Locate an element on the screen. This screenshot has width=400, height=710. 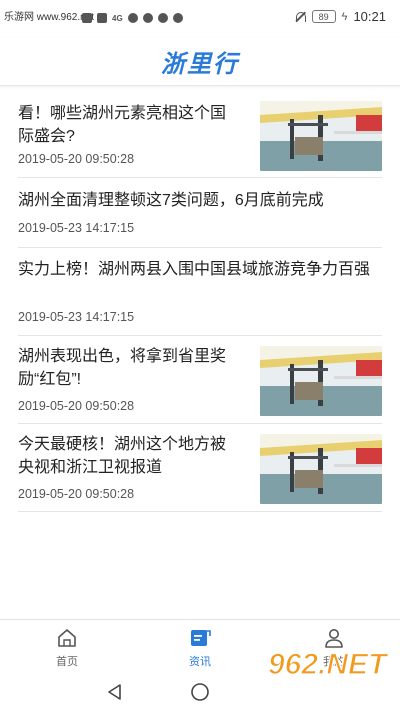
app-badge-icon is located at coordinates (147, 18).